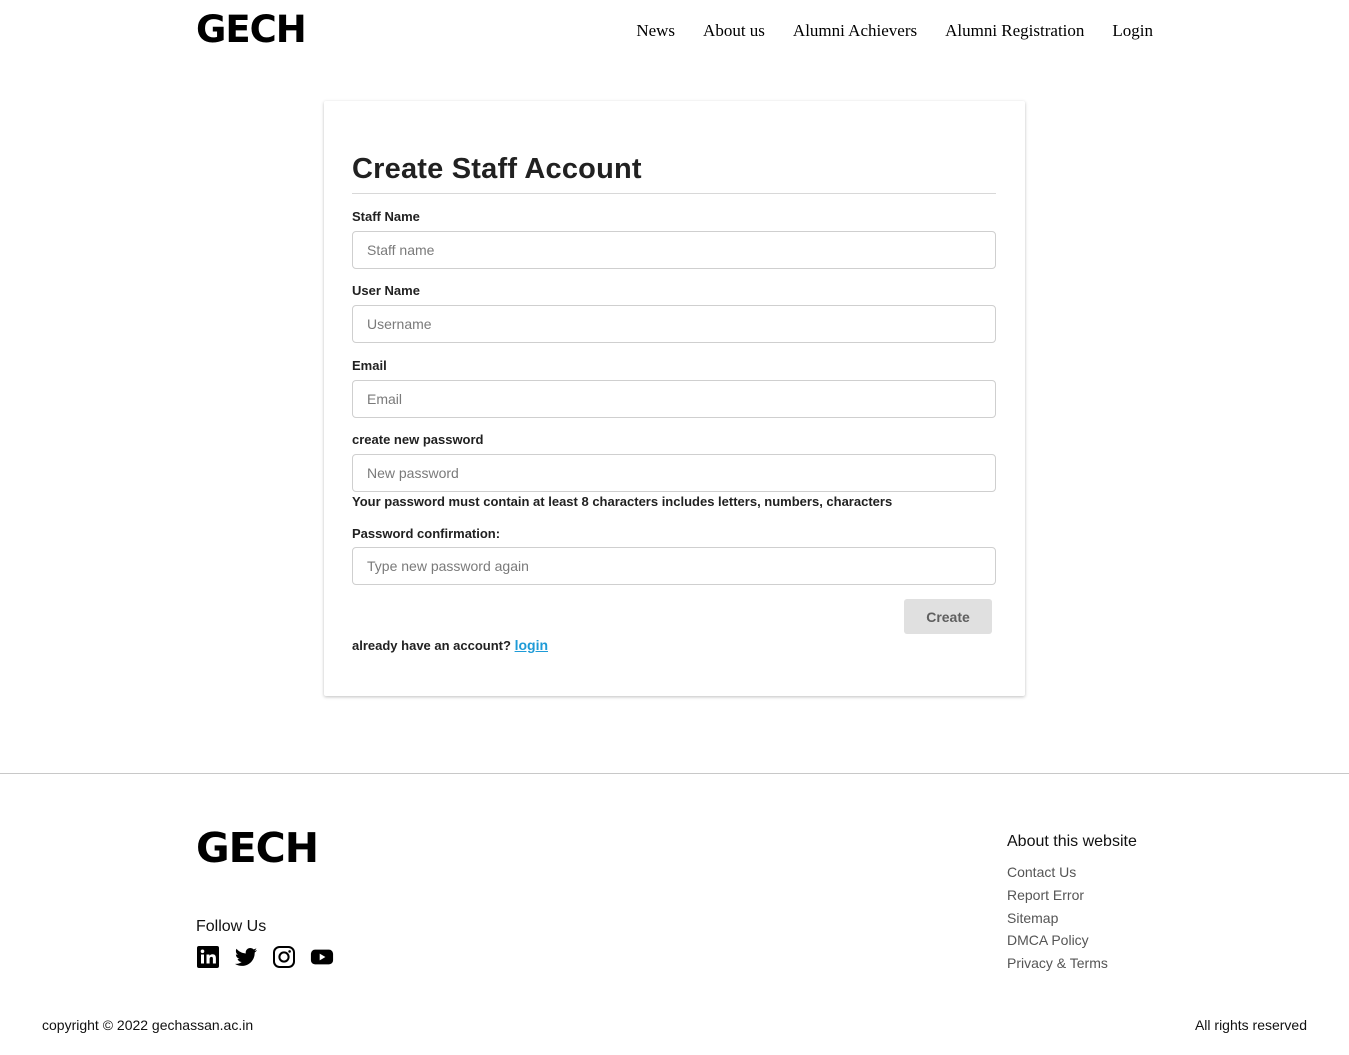  What do you see at coordinates (386, 216) in the screenshot?
I see `staff-name-label: Staff Name` at bounding box center [386, 216].